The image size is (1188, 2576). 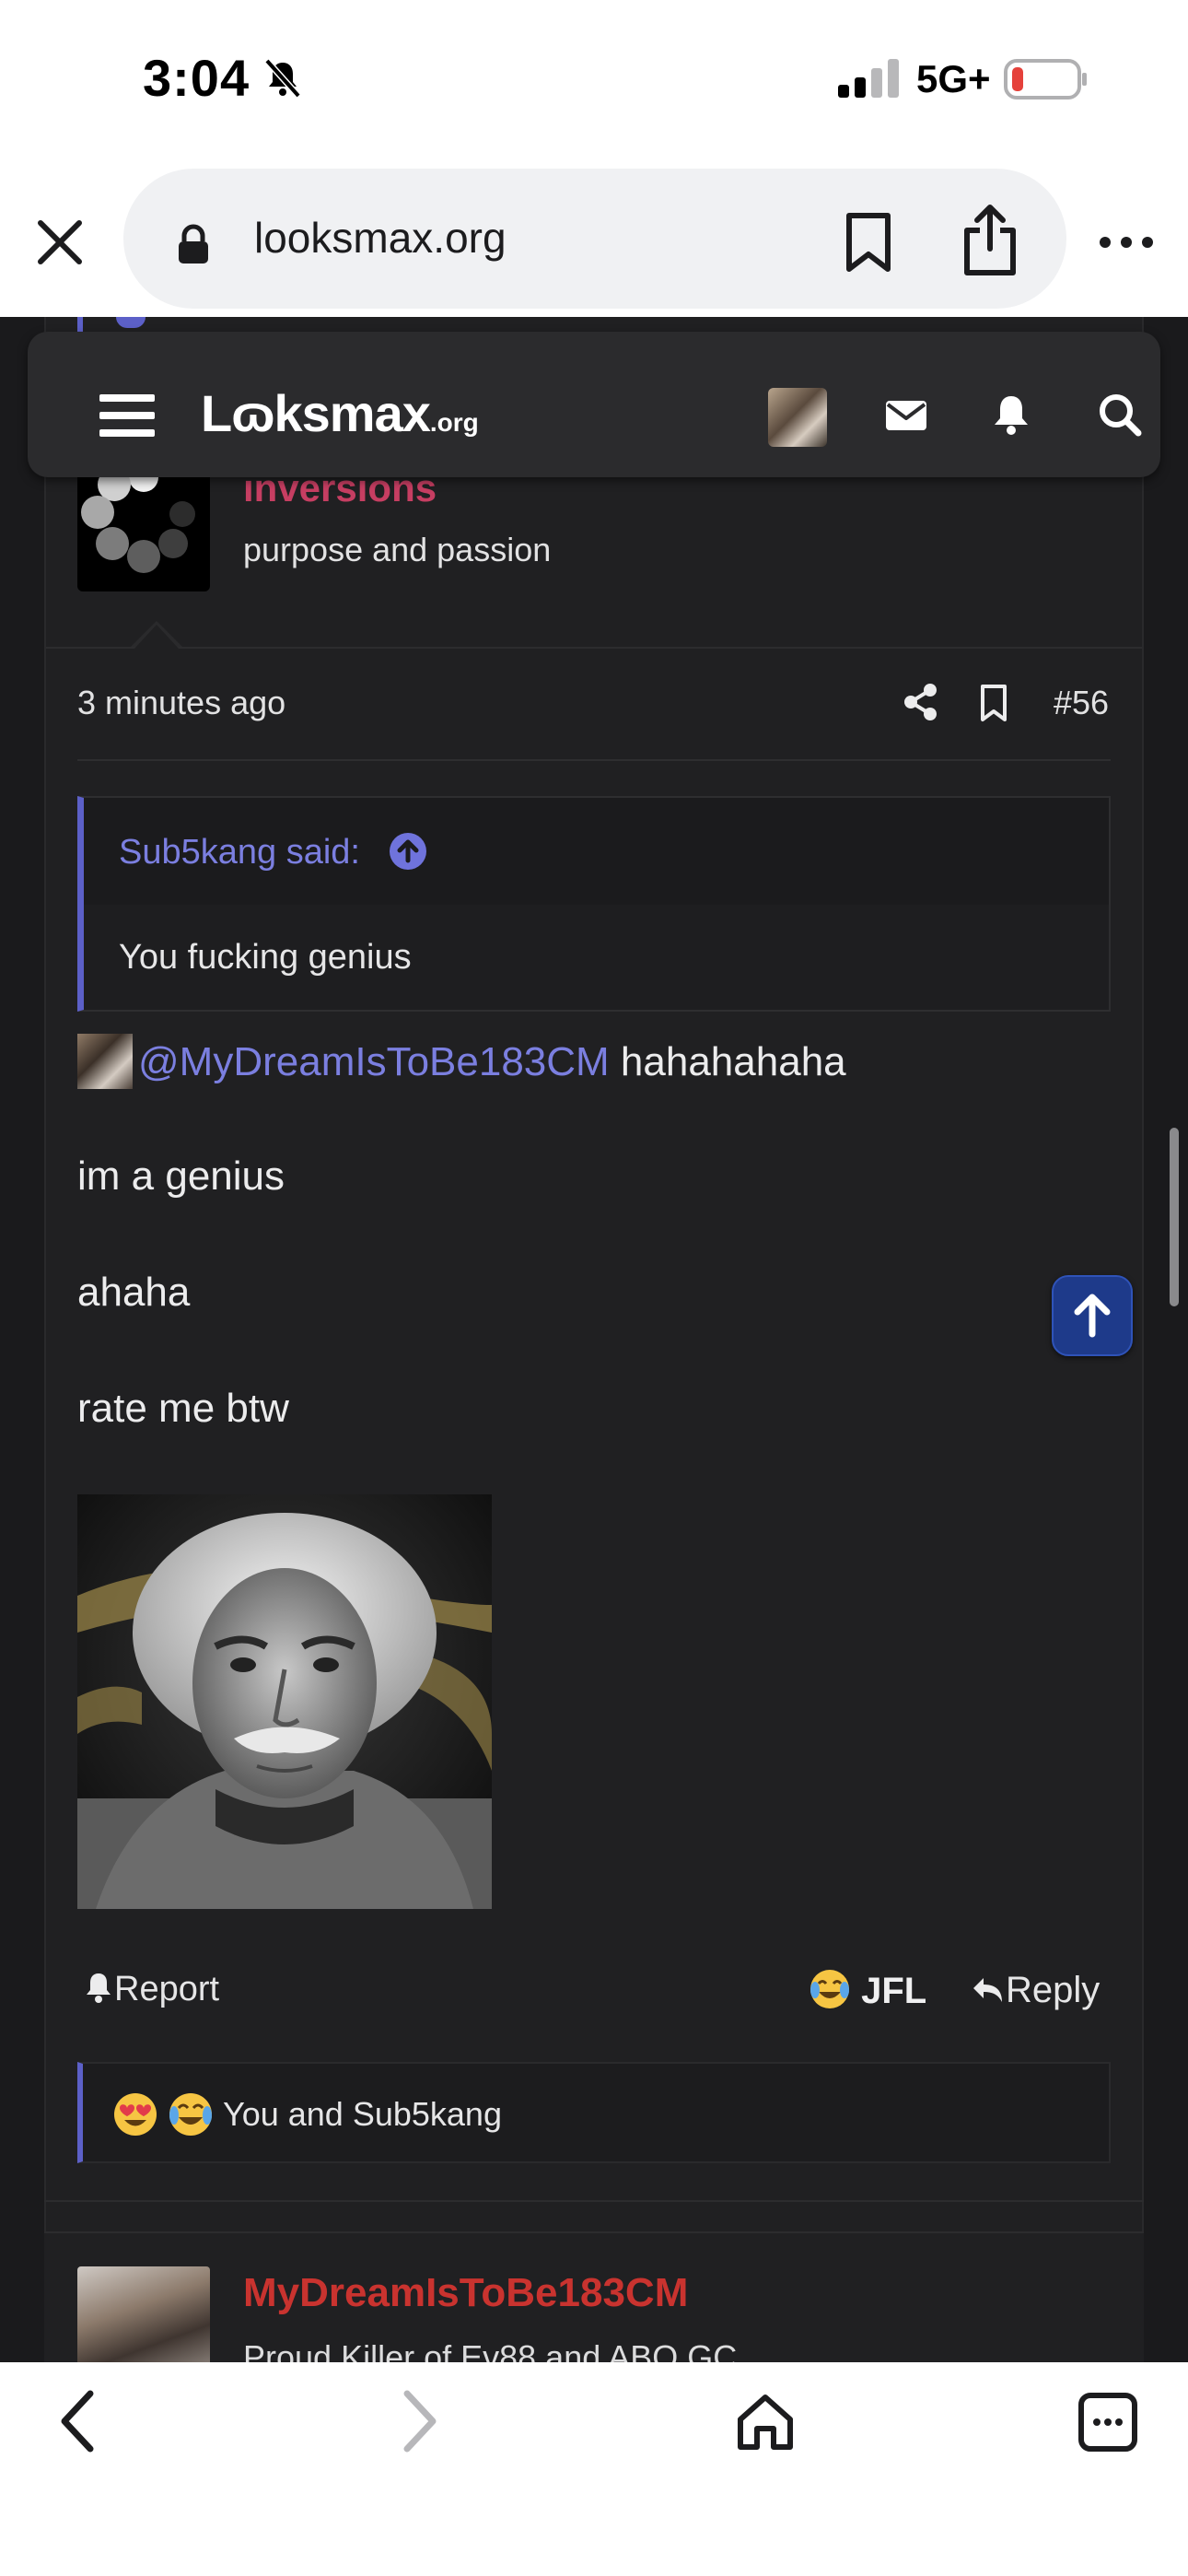 What do you see at coordinates (284, 1701) in the screenshot?
I see `post-image` at bounding box center [284, 1701].